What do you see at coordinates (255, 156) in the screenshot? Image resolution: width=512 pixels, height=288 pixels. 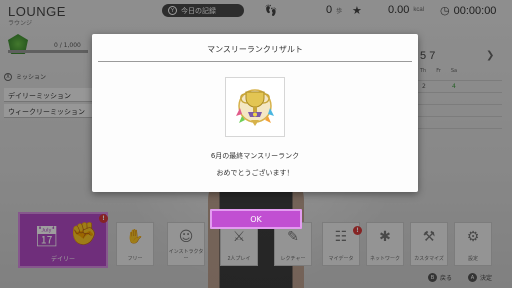 I see `dialog-message-rank: 6月の最終マンスリーランク` at bounding box center [255, 156].